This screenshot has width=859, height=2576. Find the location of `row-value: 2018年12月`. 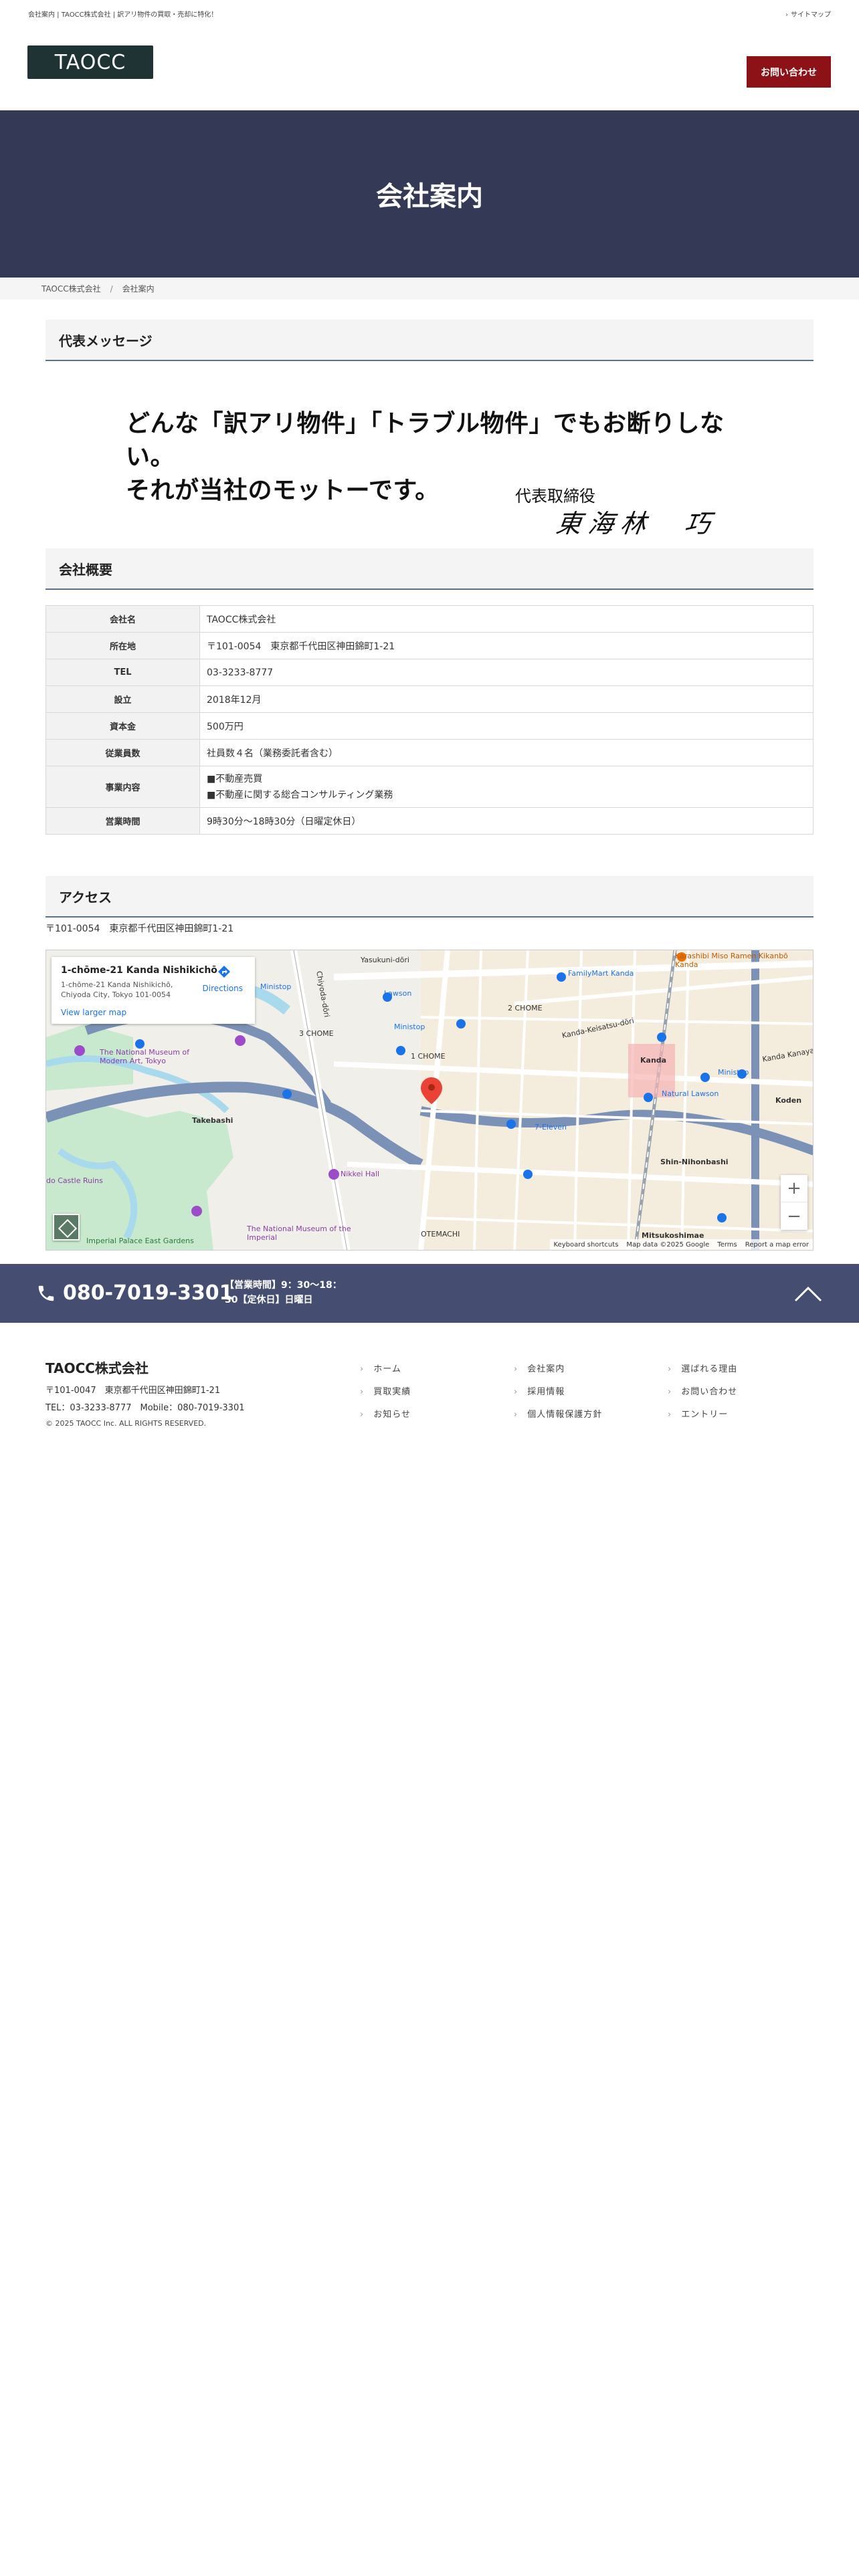

row-value: 2018年12月 is located at coordinates (506, 699).